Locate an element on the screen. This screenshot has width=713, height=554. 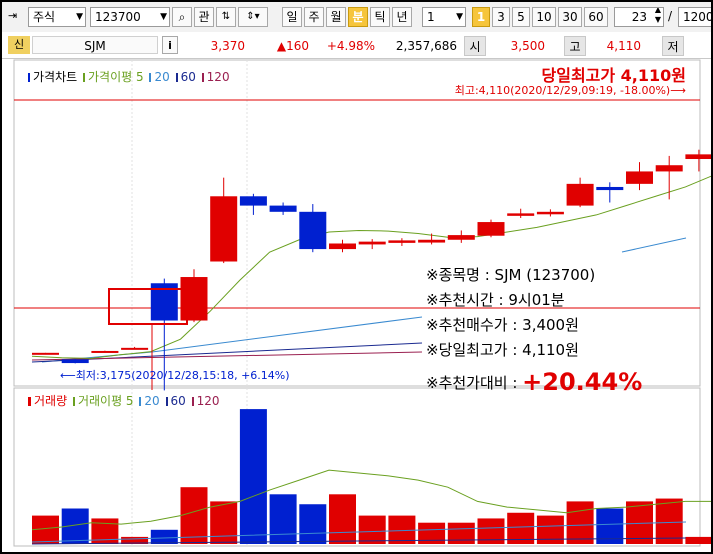
day-high-detail: 최고:4,110(2020/12/29,09:19, -18.00%)⟶ is located at coordinates (570, 90).